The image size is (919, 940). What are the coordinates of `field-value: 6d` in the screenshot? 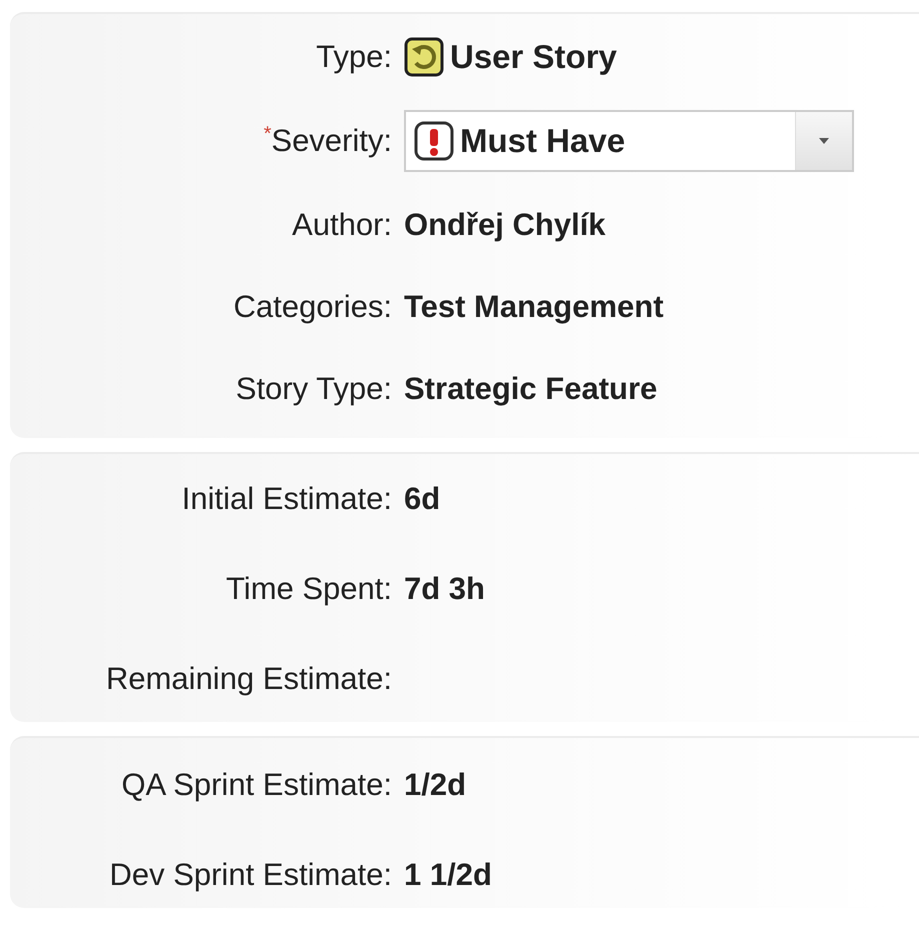 It's located at (423, 499).